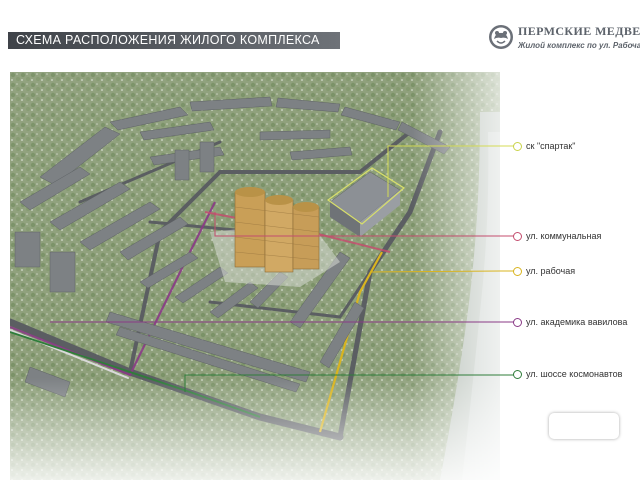 The width and height of the screenshot is (640, 480). I want to click on page-title: СХЕМА РАСПОЛОЖЕНИЯ ЖИЛОГО КОМПЛЕКСА, so click(174, 40).